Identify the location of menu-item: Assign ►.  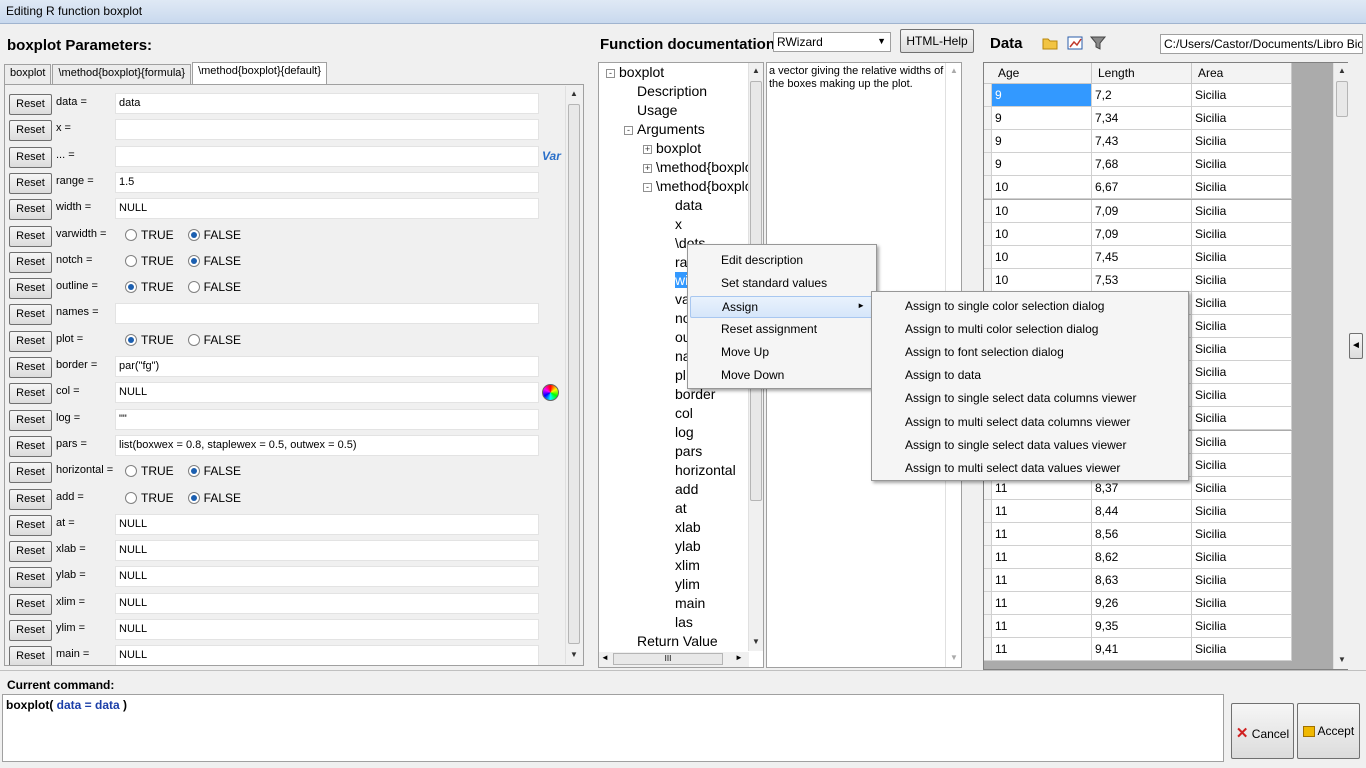
(782, 307).